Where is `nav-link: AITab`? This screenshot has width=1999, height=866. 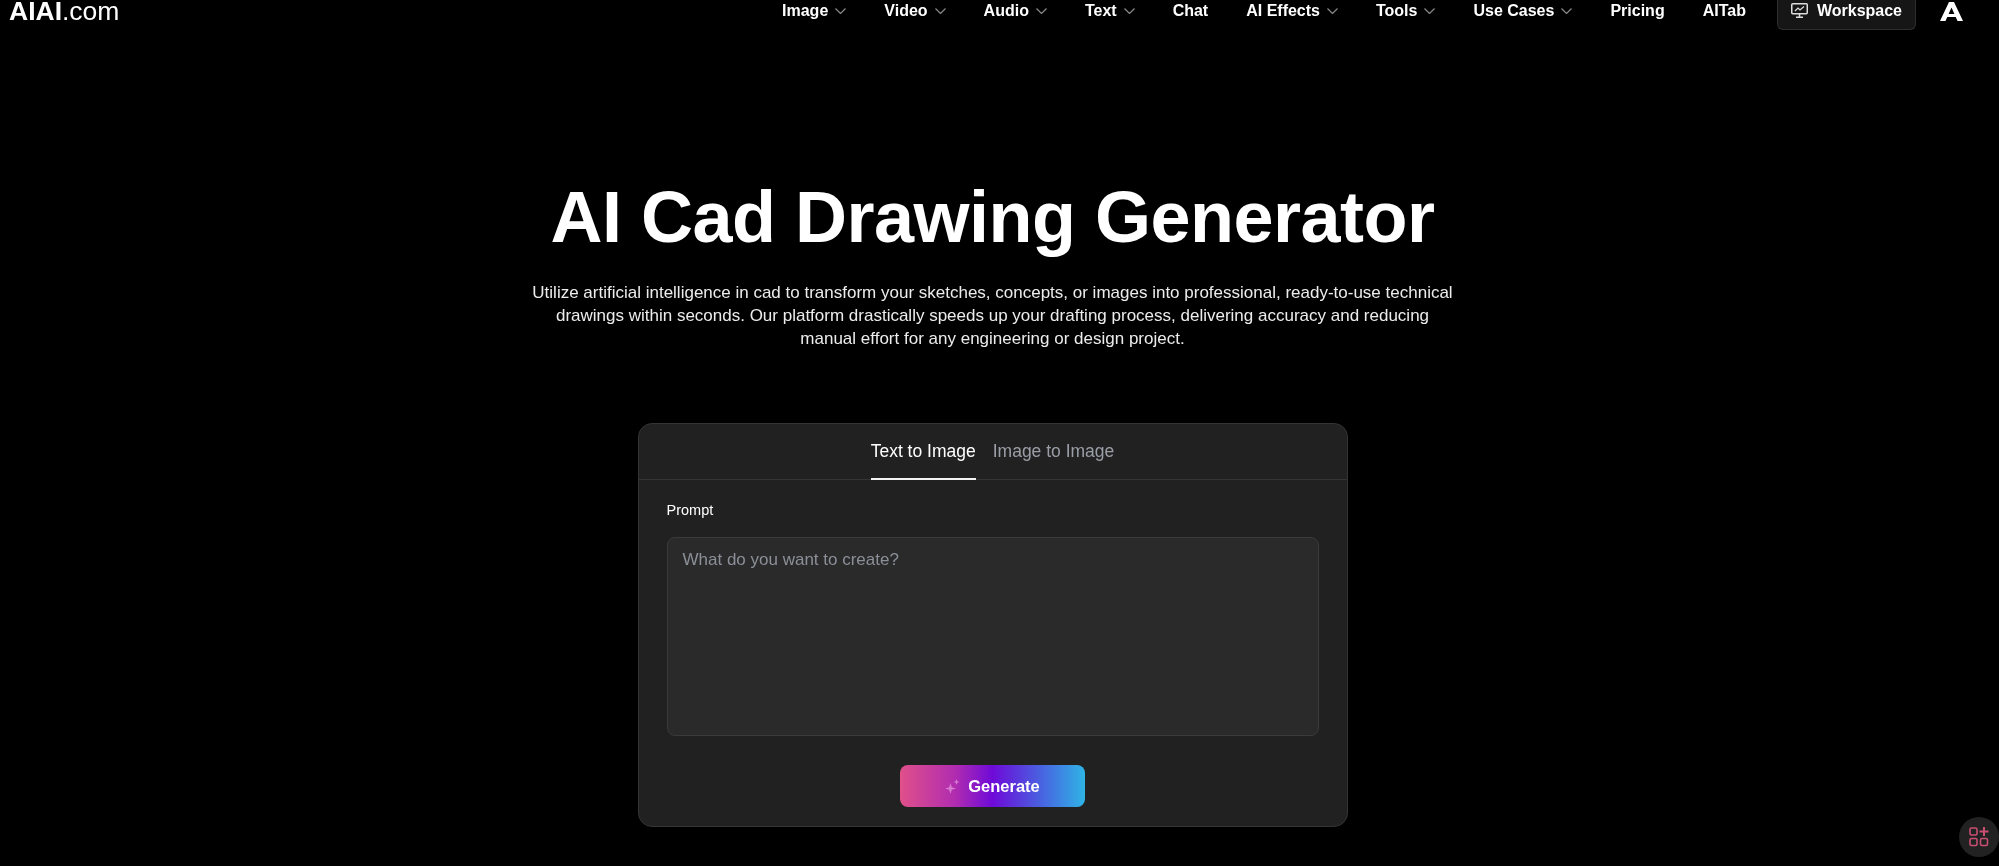
nav-link: AITab is located at coordinates (1724, 11).